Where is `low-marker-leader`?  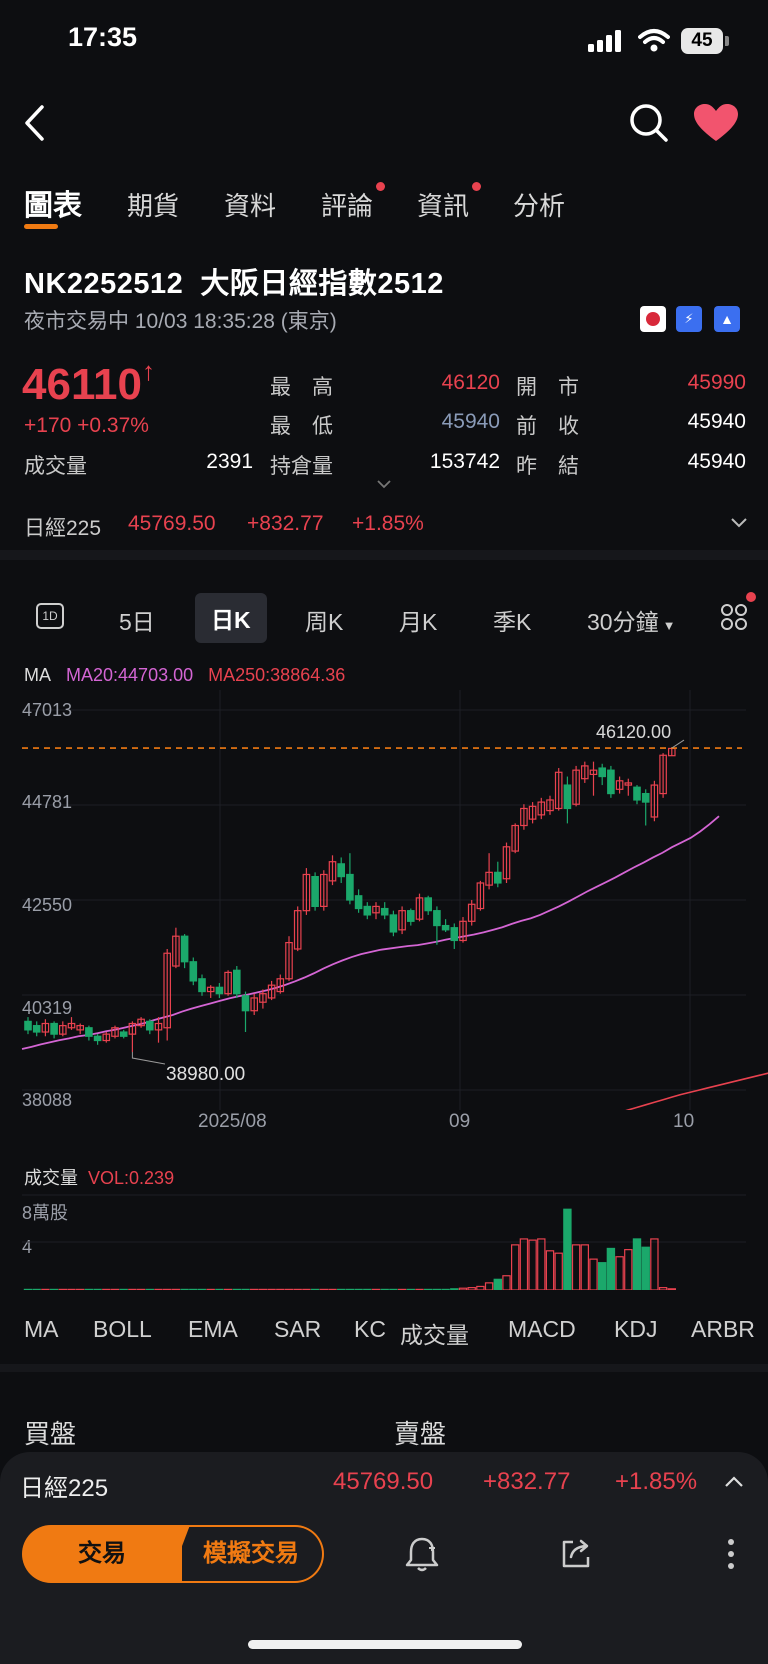 low-marker-leader is located at coordinates (148, 1058).